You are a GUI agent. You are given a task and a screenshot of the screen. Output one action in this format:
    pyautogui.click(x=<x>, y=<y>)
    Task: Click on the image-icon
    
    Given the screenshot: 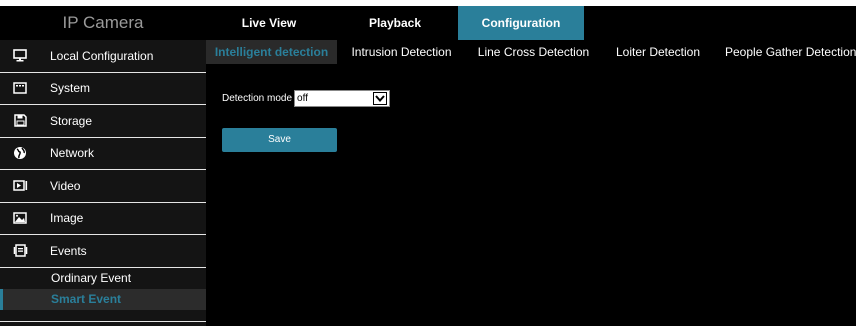 What is the action you would take?
    pyautogui.click(x=20, y=218)
    